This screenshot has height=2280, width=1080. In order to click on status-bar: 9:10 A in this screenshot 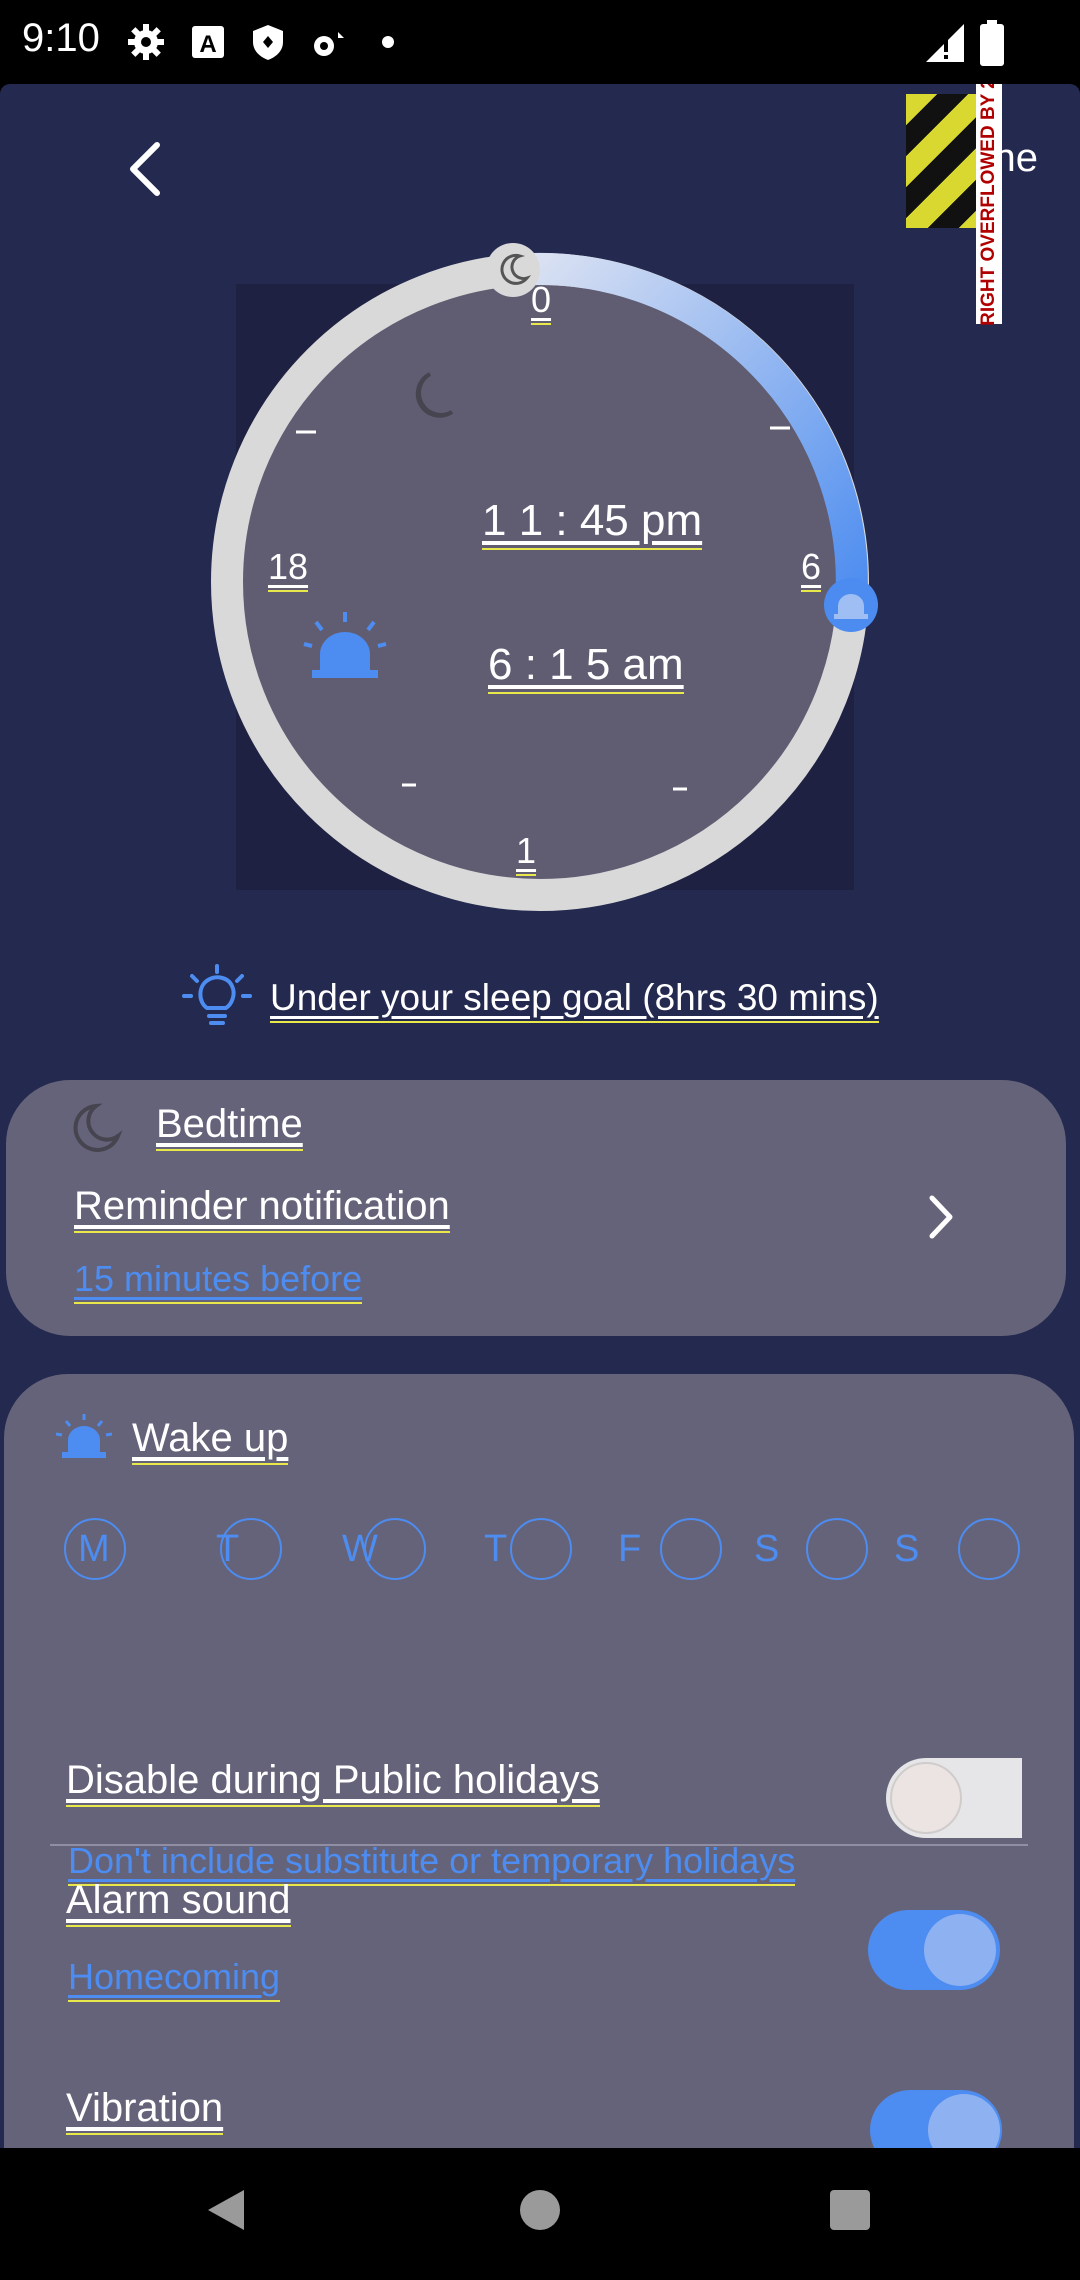, I will do `click(540, 42)`.